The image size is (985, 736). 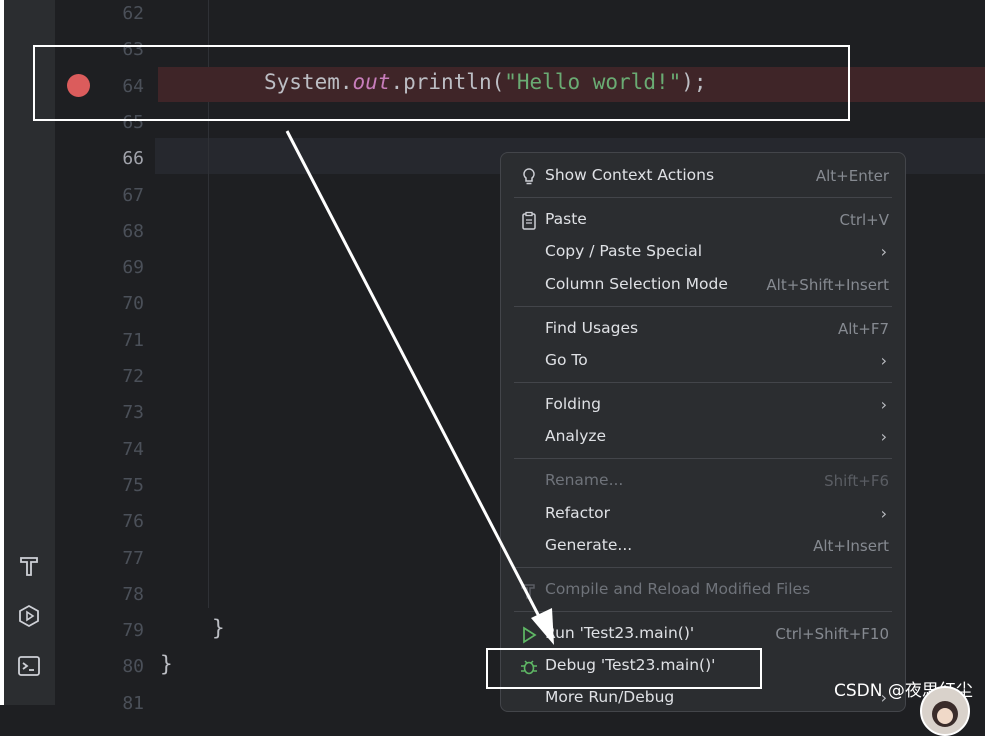 I want to click on menu-item-label: Refactor, so click(x=578, y=513).